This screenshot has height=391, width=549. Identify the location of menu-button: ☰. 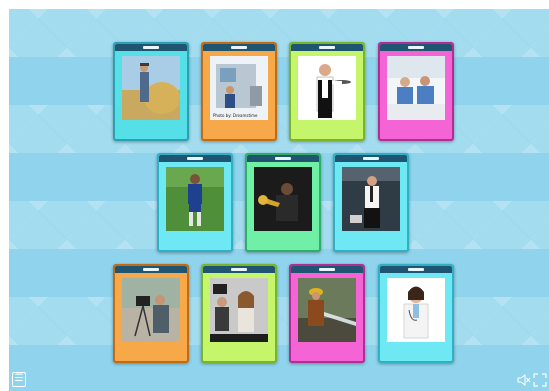
(19, 379).